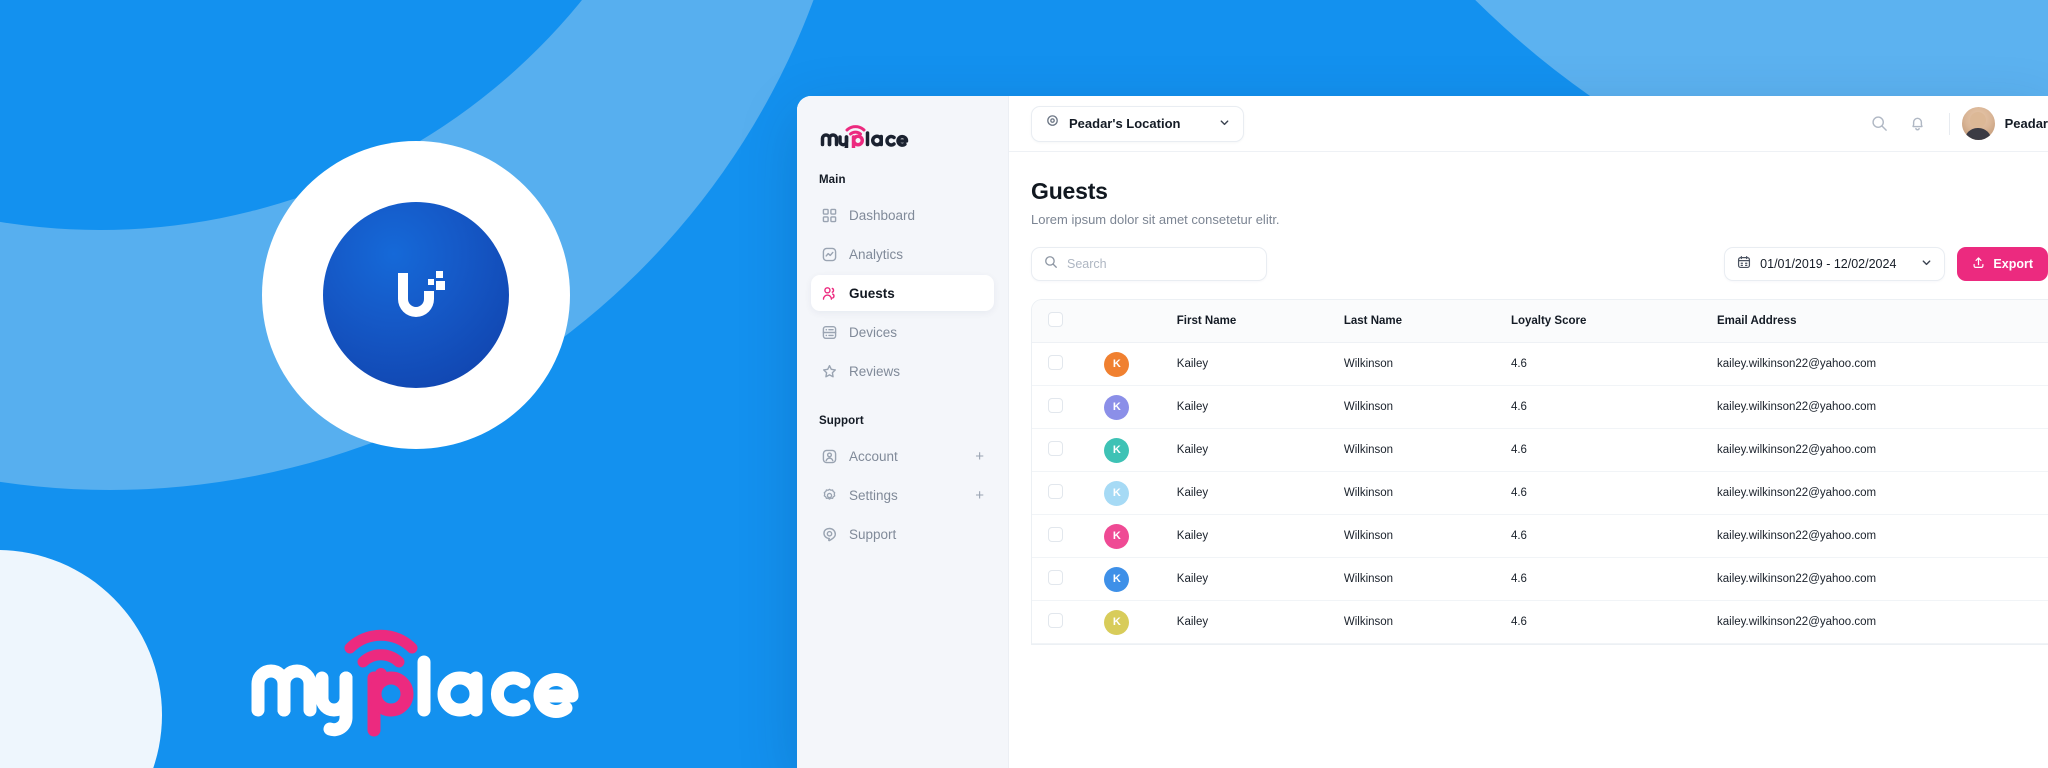 Image resolution: width=2048 pixels, height=768 pixels. I want to click on sidebar-logo, so click(902, 146).